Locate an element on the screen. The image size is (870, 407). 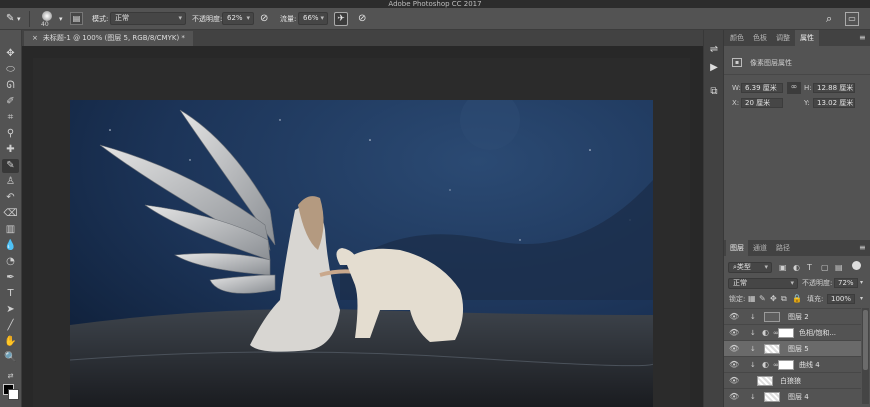
crop-tool-icon: ⌗ is located at coordinates (10, 118).